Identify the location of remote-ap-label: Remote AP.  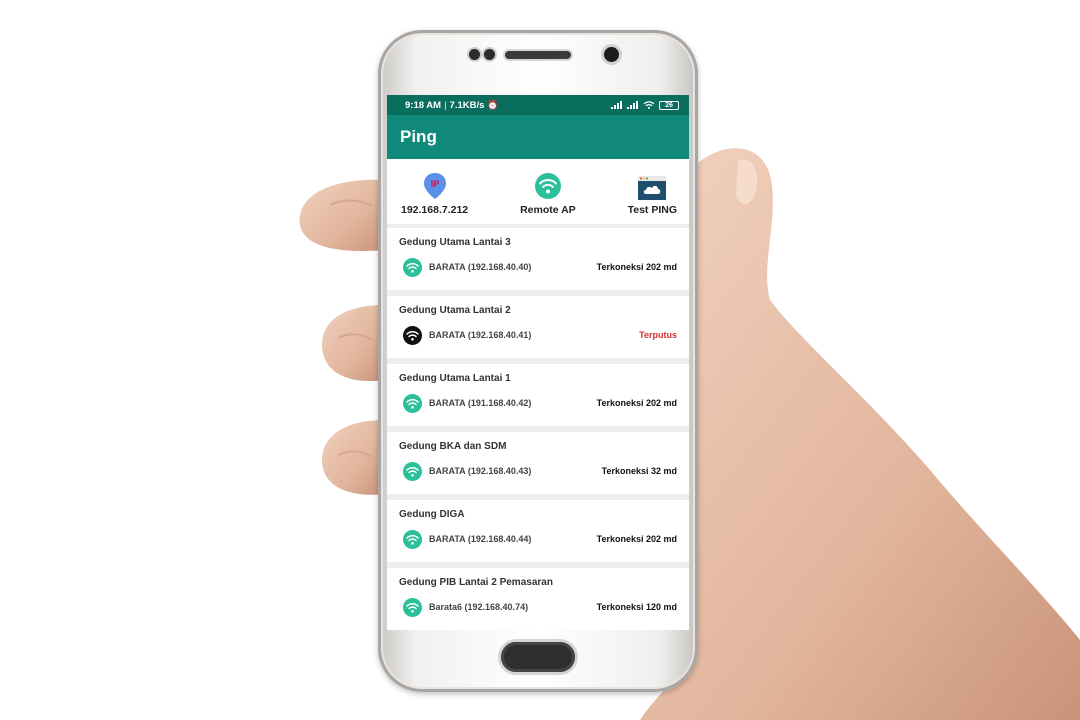
(548, 210).